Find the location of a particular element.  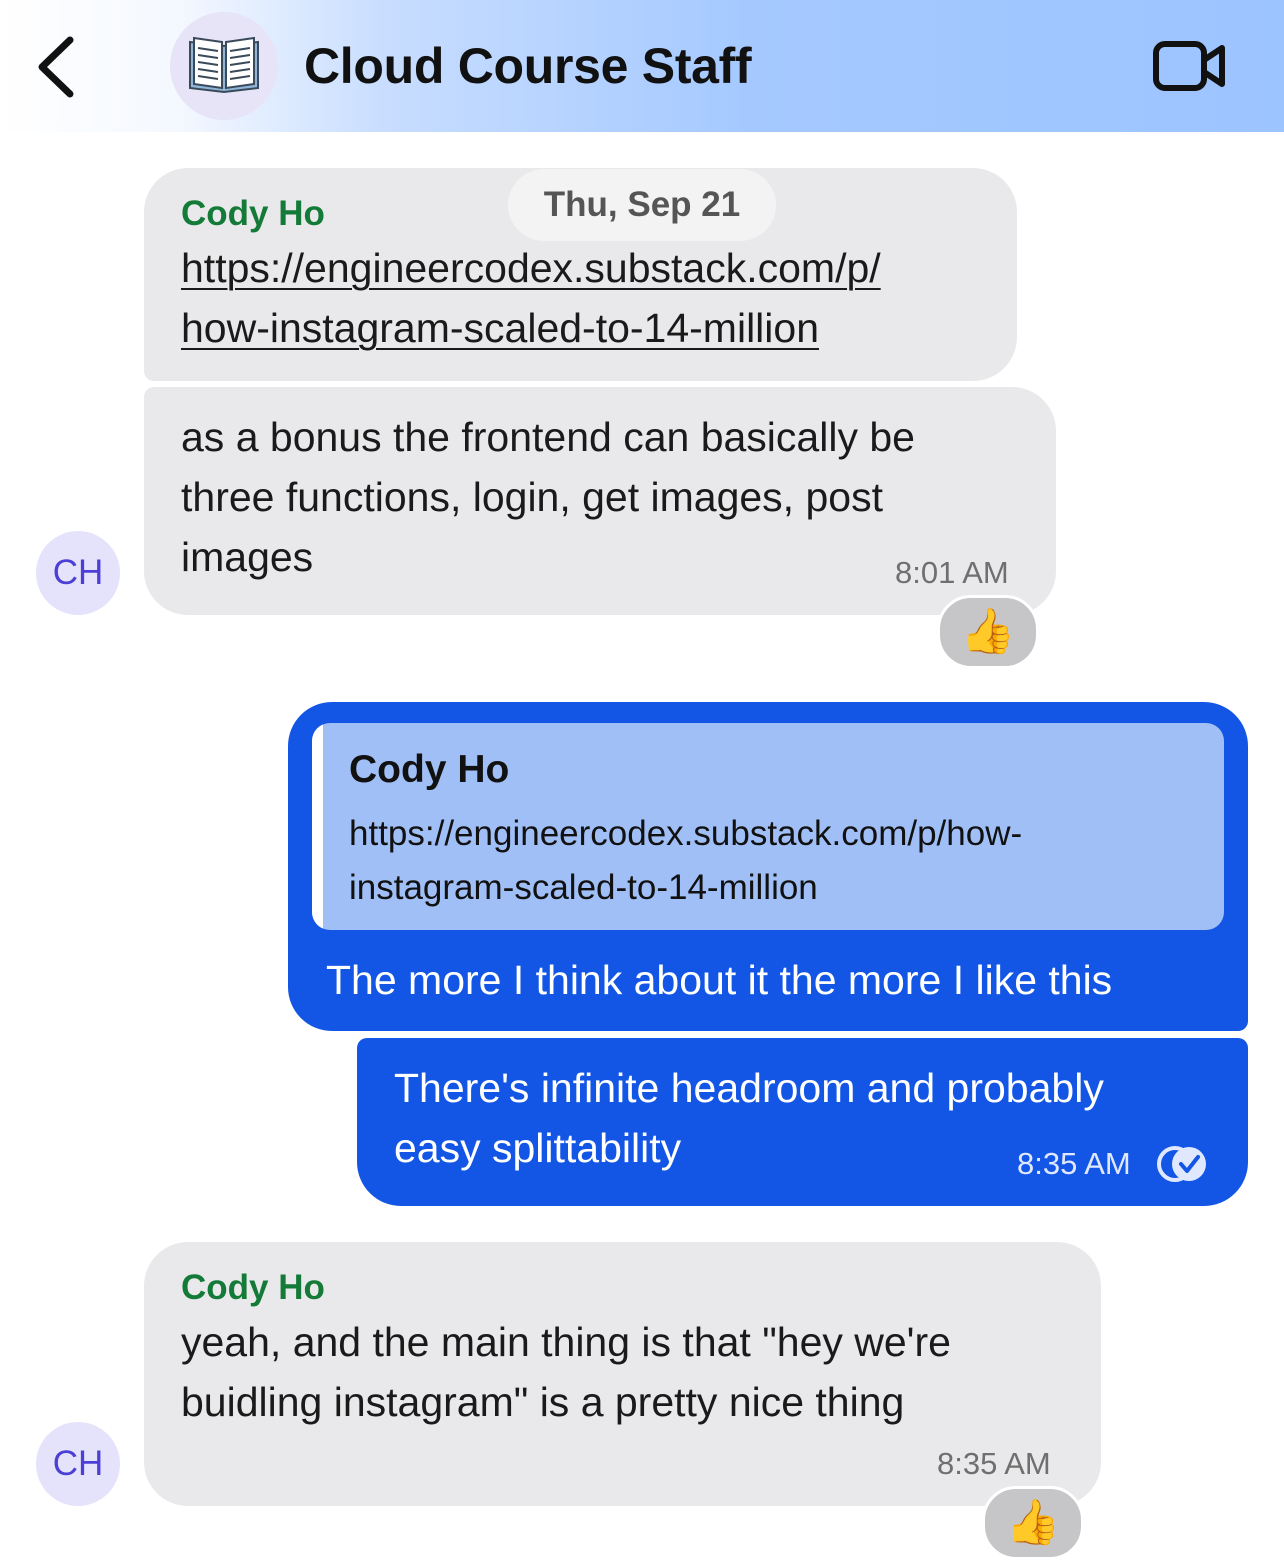

chat-header: Cloud Course Staff is located at coordinates (642, 66).